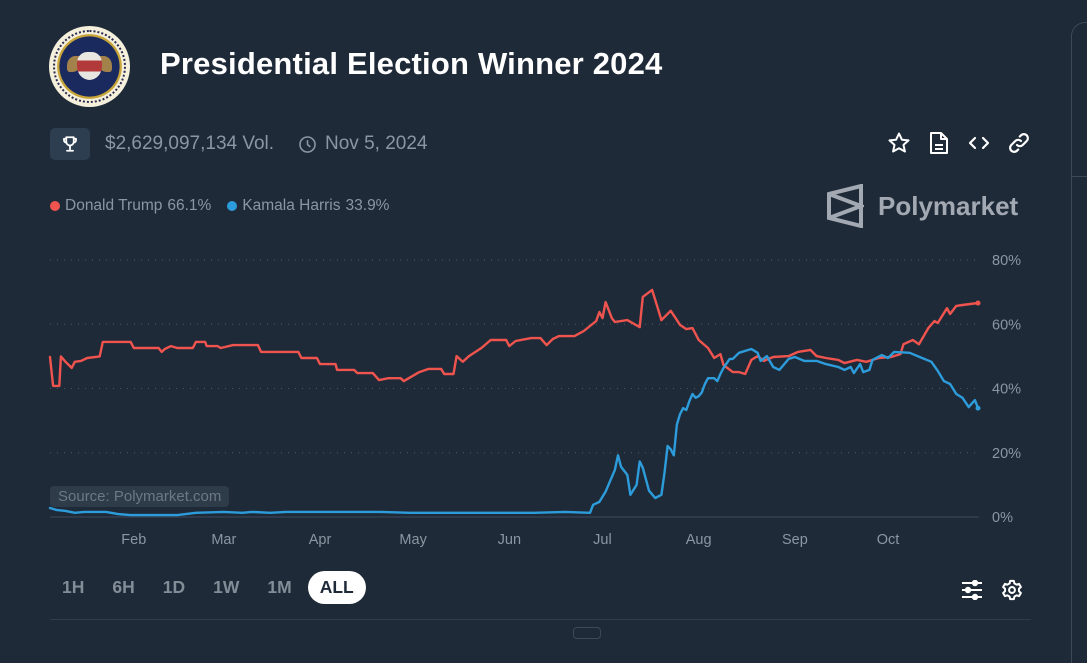 The width and height of the screenshot is (1087, 663). Describe the element at coordinates (1006, 454) in the screenshot. I see `y-tick-label: 20%` at that location.